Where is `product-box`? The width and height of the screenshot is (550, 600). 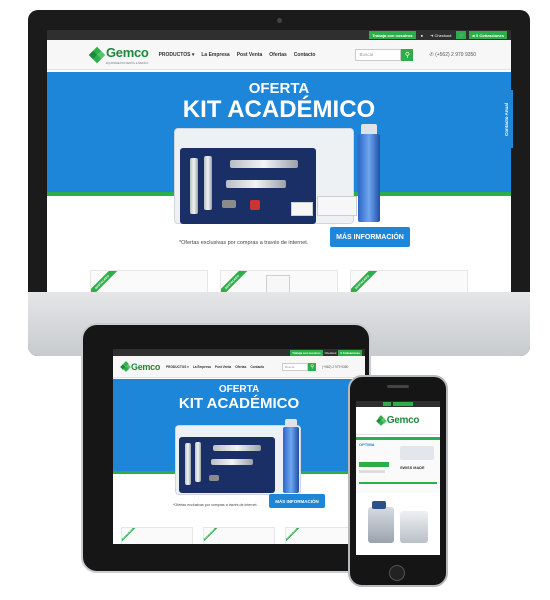 product-box is located at coordinates (337, 206).